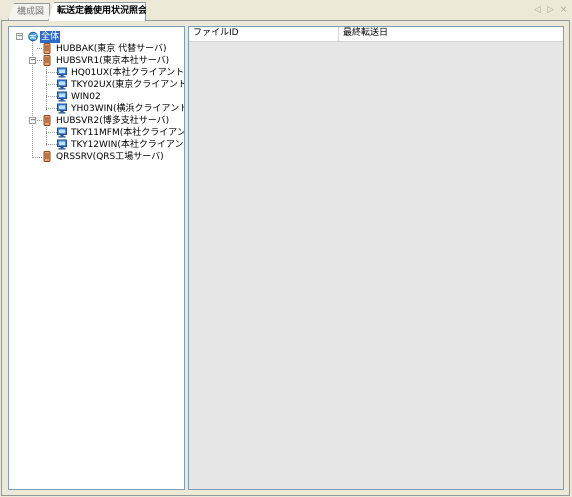  Describe the element at coordinates (19, 36) in the screenshot. I see `collapse-root-icon: −` at that location.